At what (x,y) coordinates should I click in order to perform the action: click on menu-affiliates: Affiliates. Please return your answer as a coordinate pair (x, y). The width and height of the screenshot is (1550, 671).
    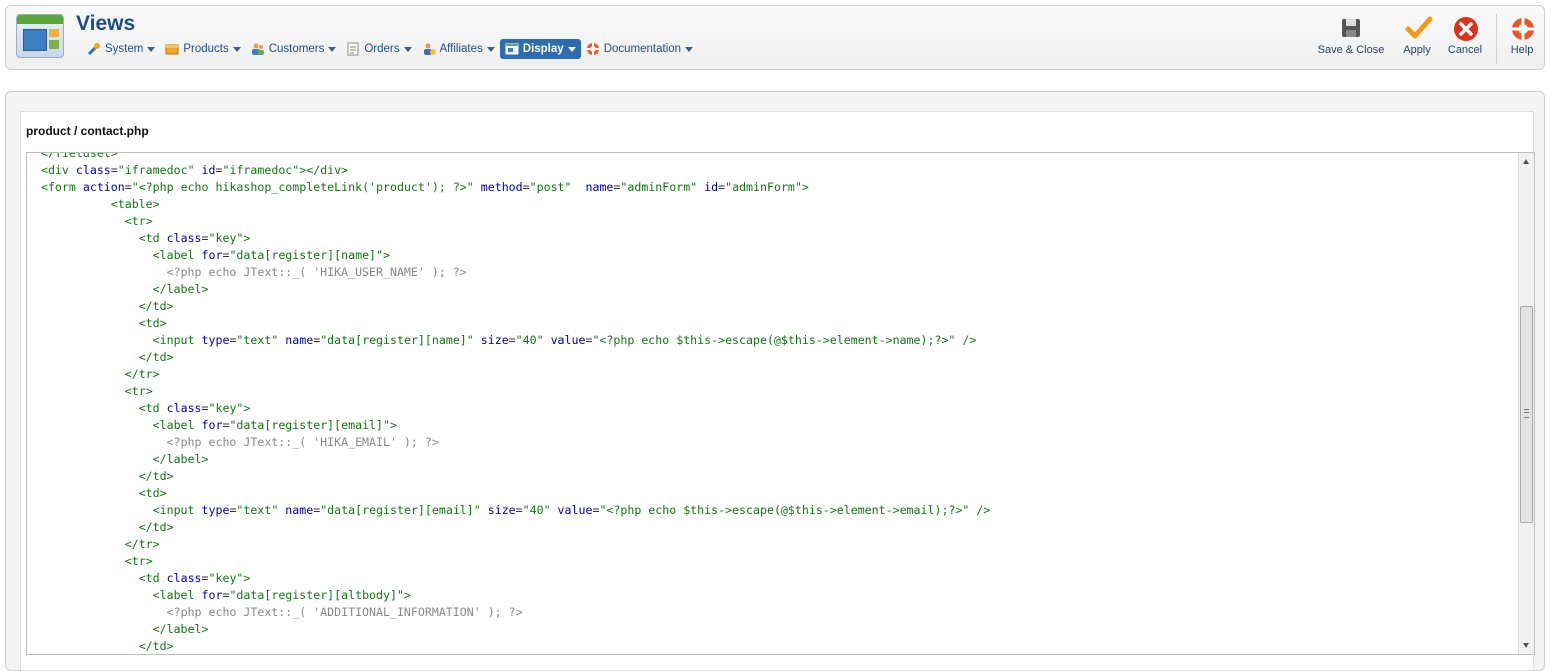
    Looking at the image, I should click on (458, 49).